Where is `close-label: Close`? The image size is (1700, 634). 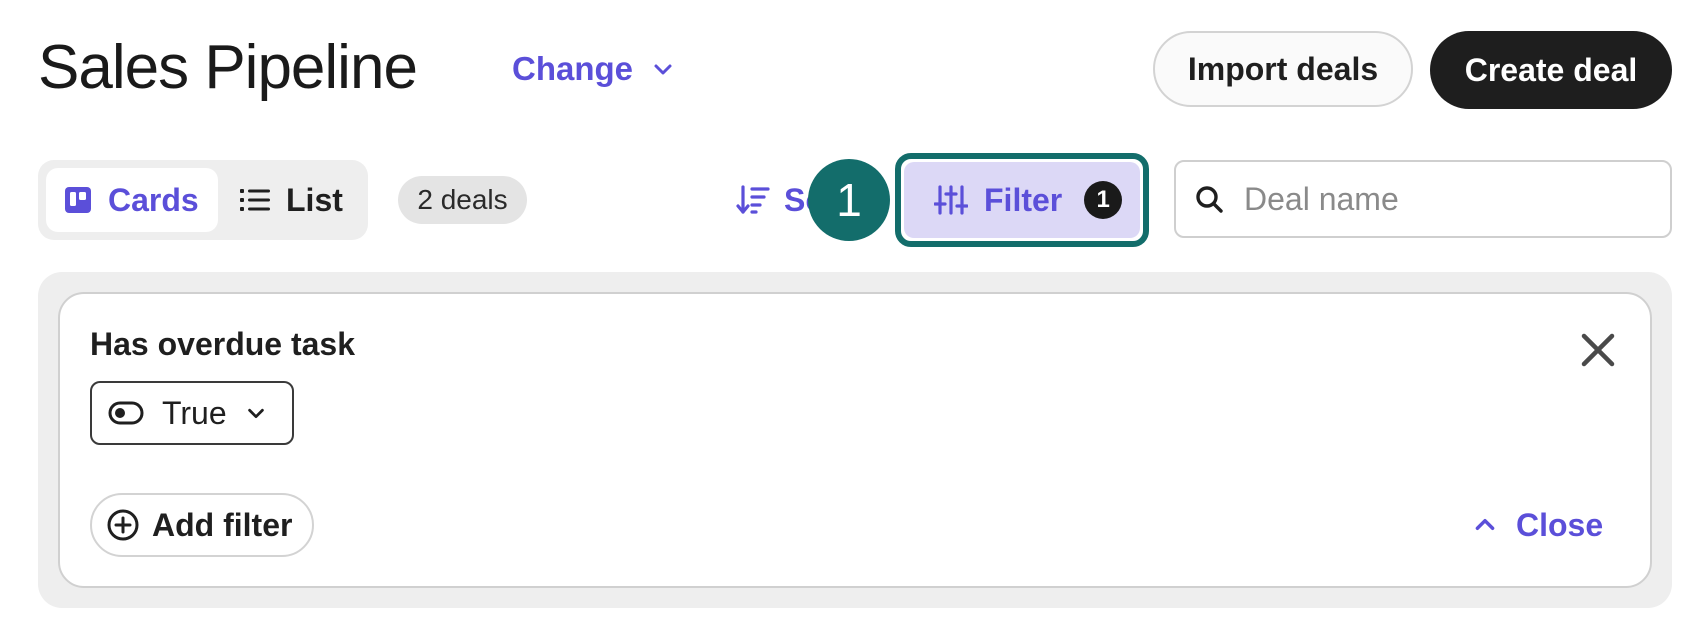
close-label: Close is located at coordinates (1560, 524).